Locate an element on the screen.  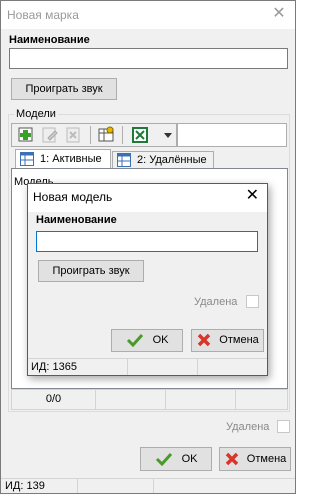
outer-deleted-checkbox is located at coordinates (283, 426).